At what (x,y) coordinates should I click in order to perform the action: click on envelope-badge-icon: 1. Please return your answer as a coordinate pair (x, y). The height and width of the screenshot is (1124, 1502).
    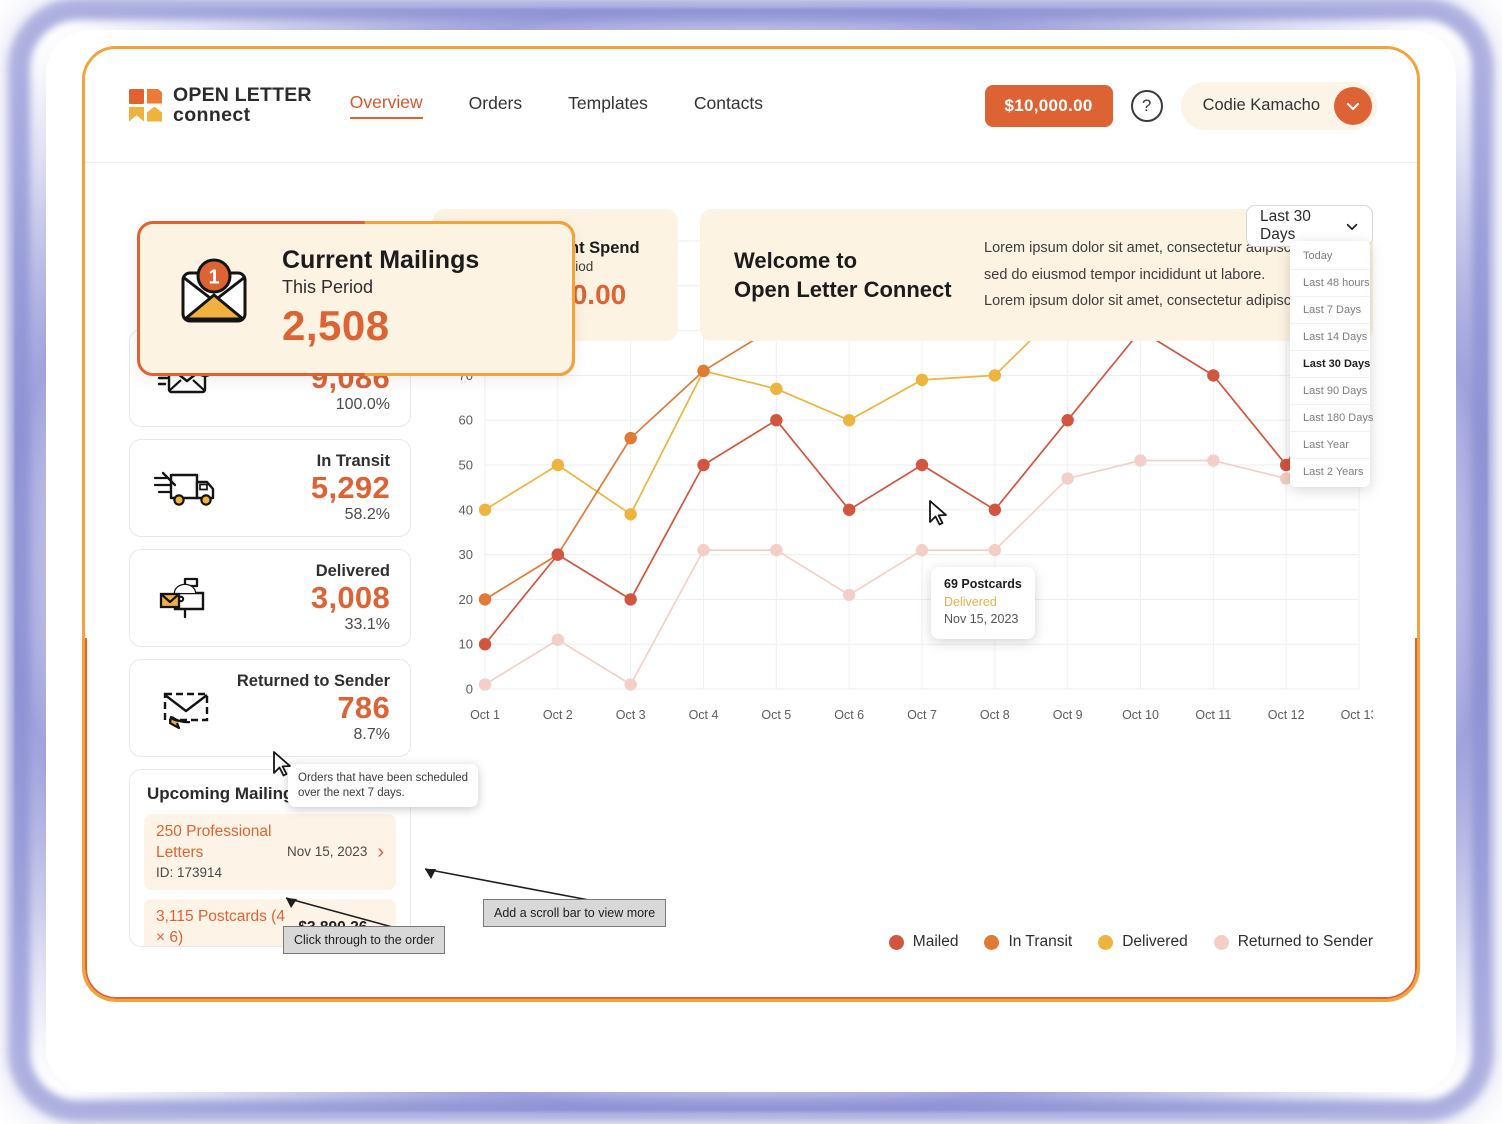
    Looking at the image, I should click on (215, 299).